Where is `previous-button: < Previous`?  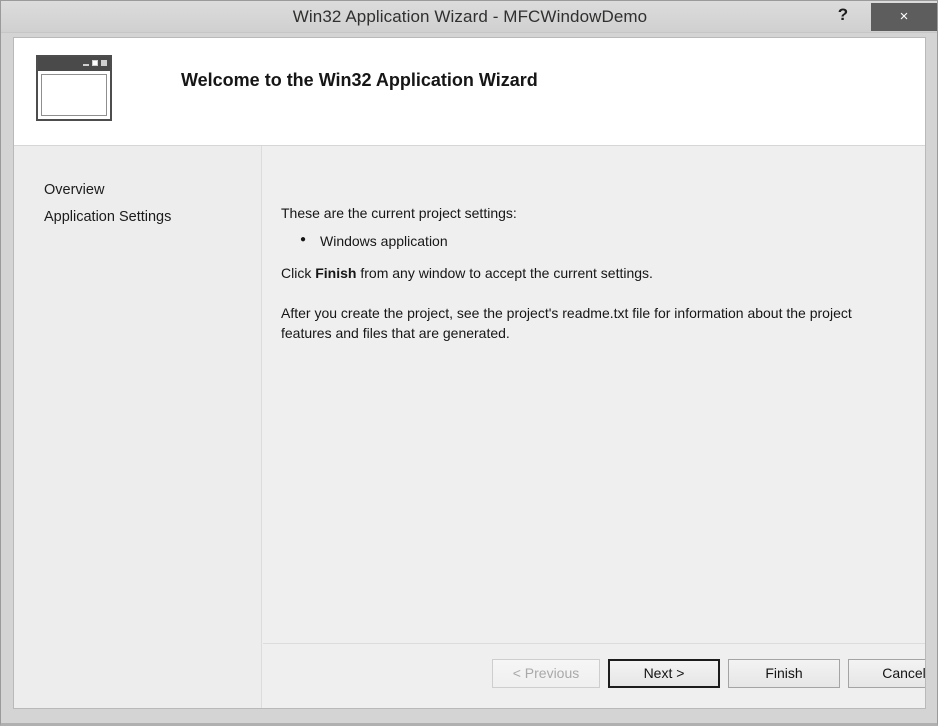 previous-button: < Previous is located at coordinates (546, 673).